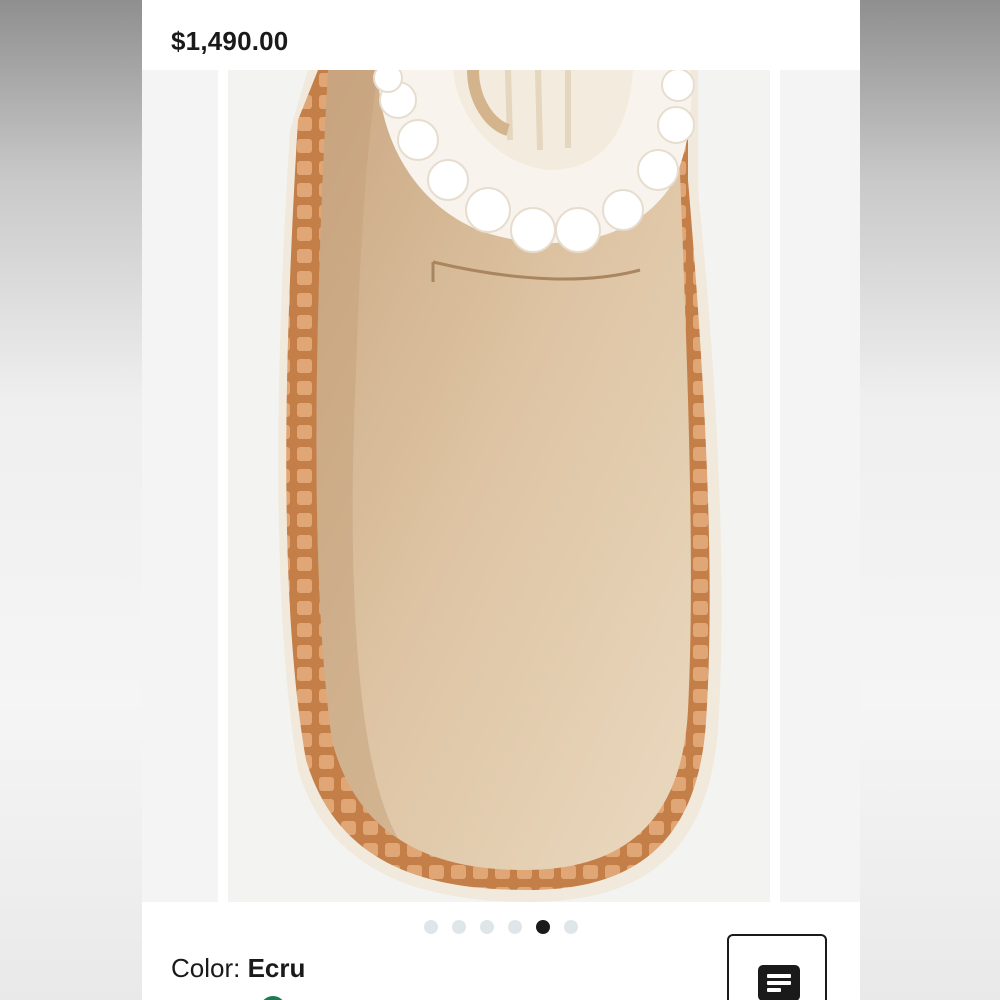 The width and height of the screenshot is (1000, 1000). I want to click on right-backdrop, so click(930, 500).